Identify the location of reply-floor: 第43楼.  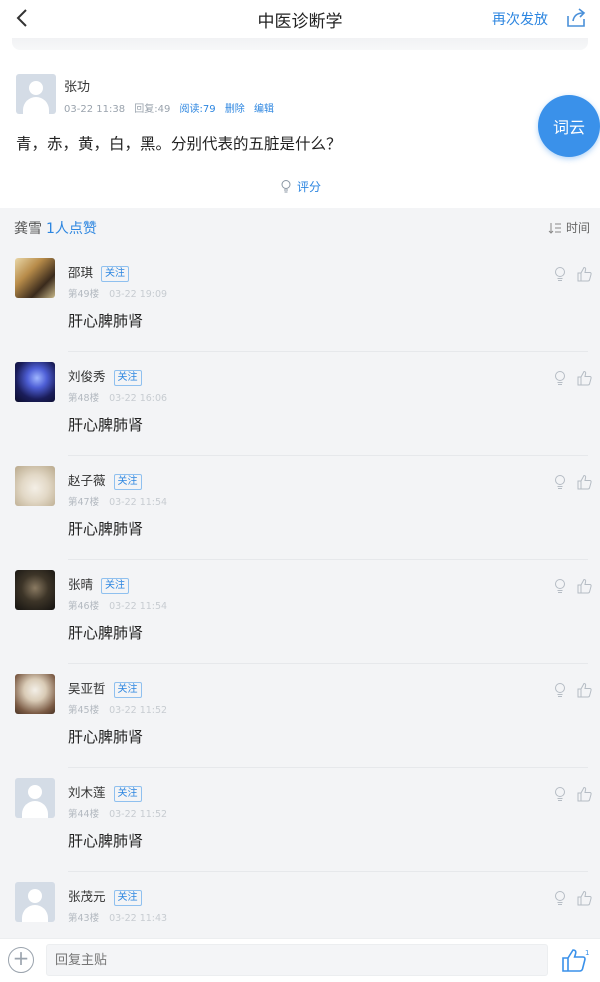
(84, 918).